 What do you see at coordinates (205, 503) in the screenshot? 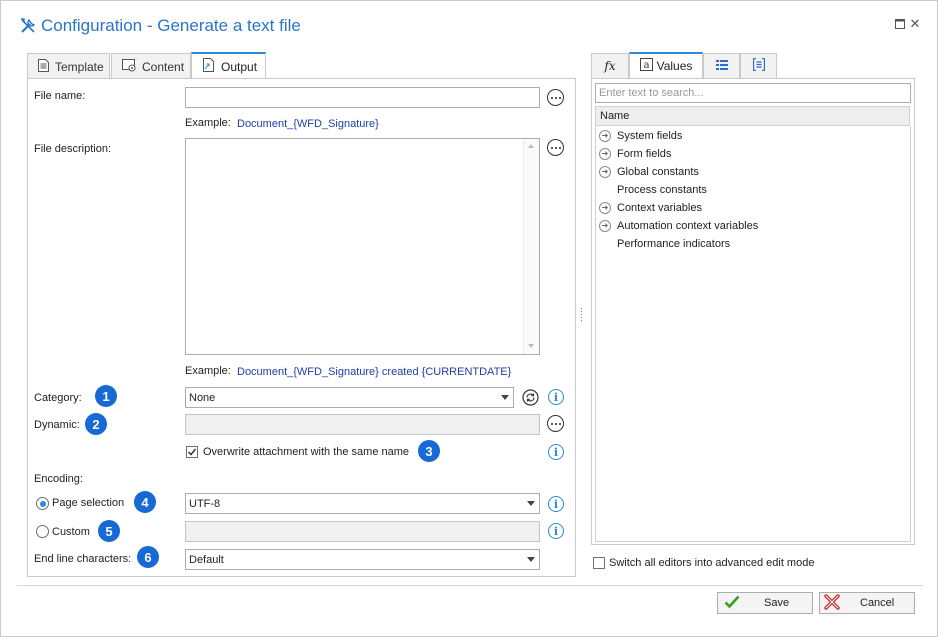
I see `page-selection-value: UTF-8` at bounding box center [205, 503].